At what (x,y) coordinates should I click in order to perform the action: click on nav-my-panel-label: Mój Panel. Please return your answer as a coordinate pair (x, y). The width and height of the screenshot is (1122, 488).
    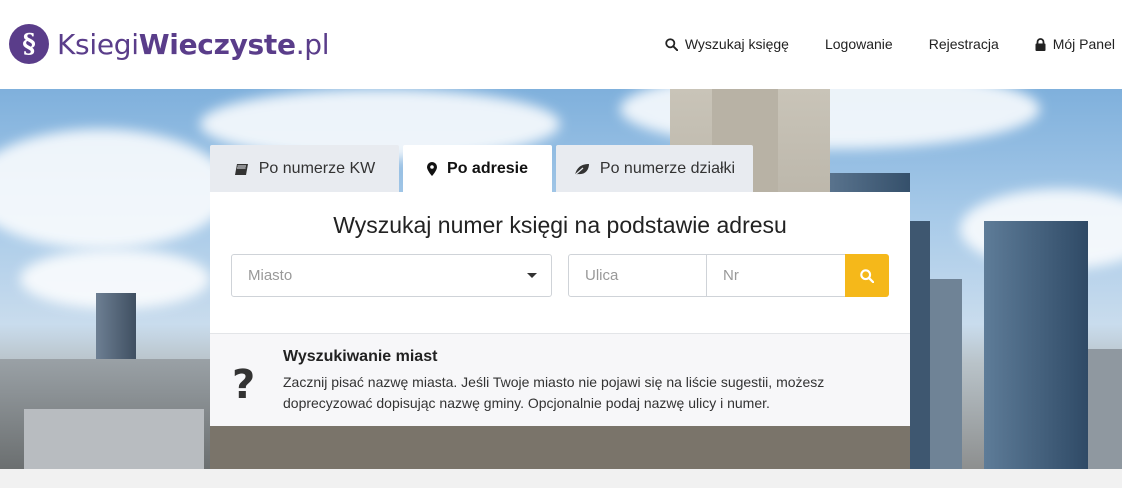
    Looking at the image, I should click on (1083, 44).